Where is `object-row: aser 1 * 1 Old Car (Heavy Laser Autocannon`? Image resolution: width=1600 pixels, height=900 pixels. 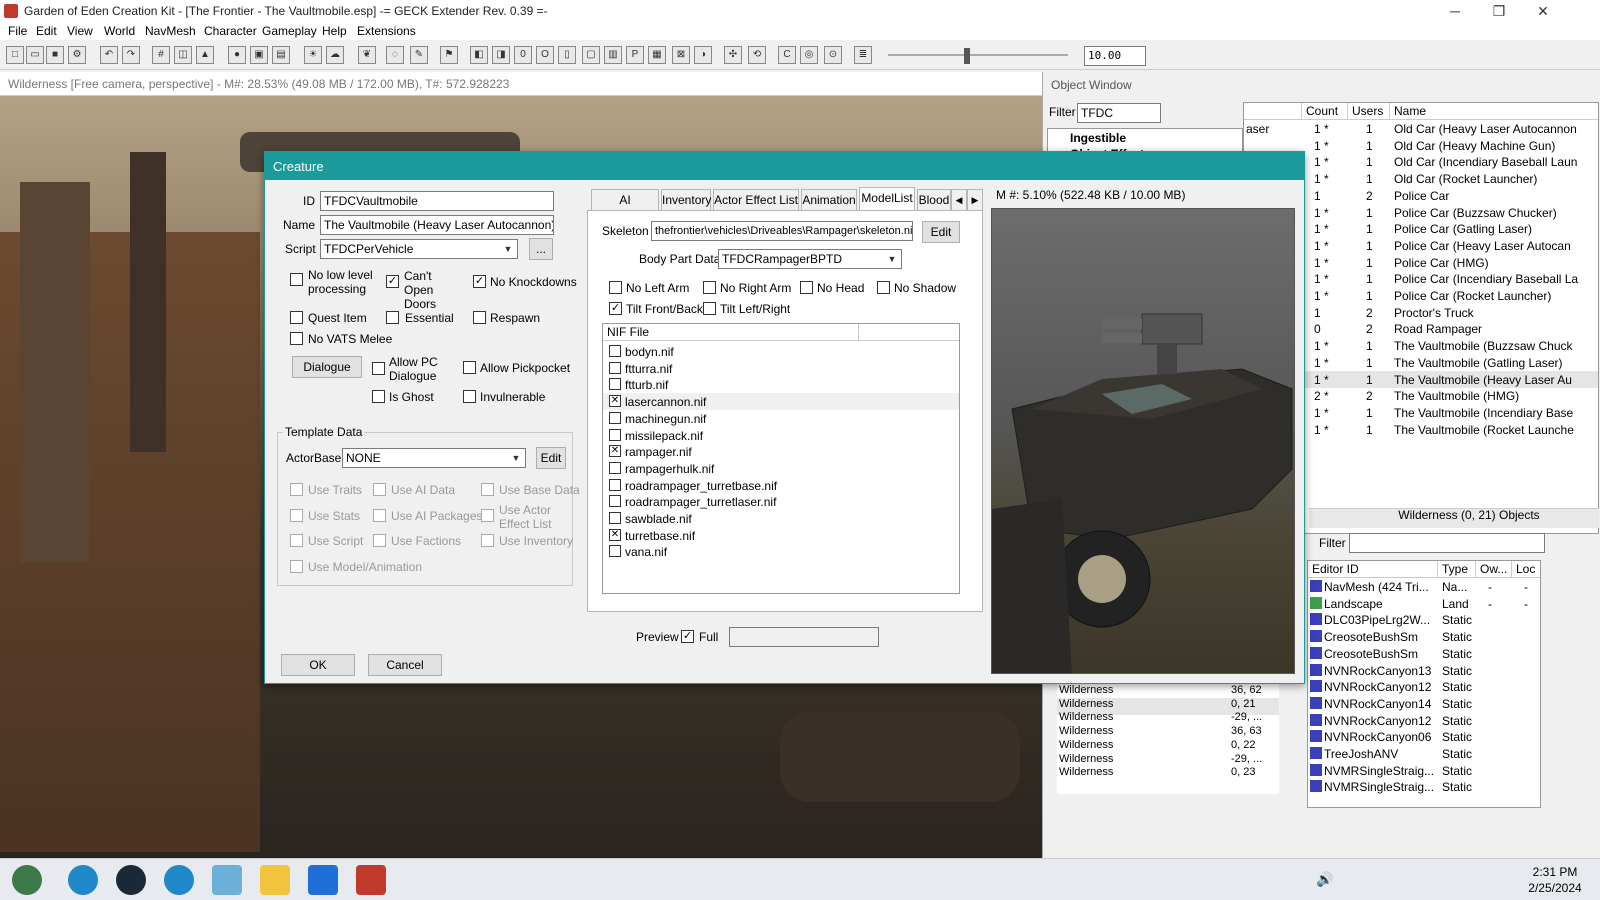
object-row: aser 1 * 1 Old Car (Heavy Laser Autocannon is located at coordinates (1421, 128).